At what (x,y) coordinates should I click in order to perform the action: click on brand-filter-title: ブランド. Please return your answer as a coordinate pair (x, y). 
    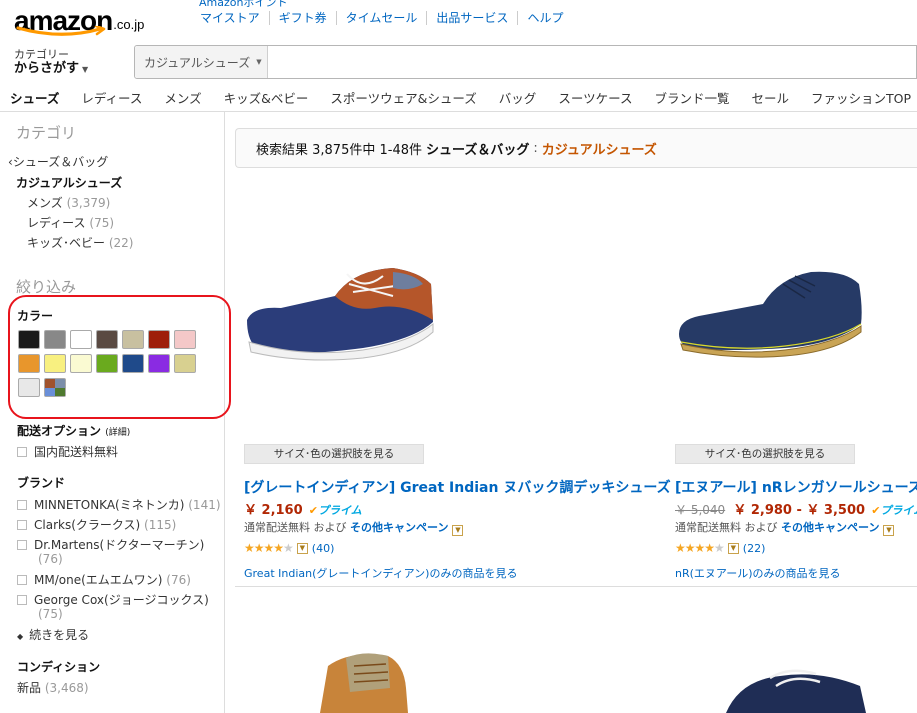
    Looking at the image, I should click on (41, 483).